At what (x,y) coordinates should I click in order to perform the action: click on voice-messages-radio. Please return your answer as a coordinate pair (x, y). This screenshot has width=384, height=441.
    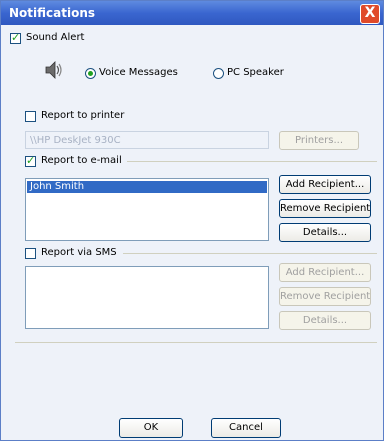
    Looking at the image, I should click on (90, 73).